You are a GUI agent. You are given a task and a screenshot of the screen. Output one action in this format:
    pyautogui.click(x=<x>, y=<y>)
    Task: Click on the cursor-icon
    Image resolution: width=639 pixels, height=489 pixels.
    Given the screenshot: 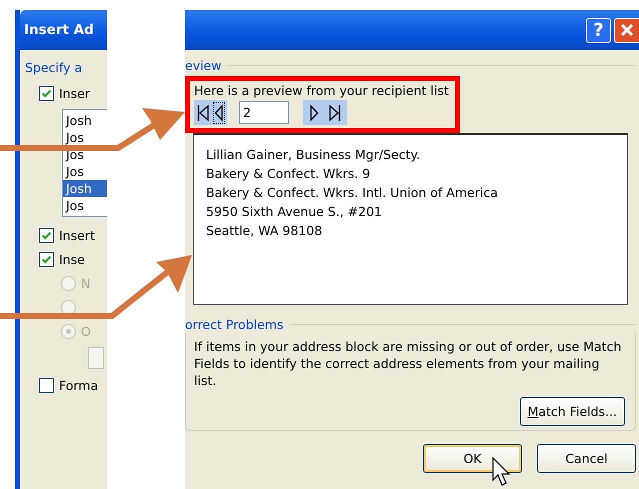 What is the action you would take?
    pyautogui.click(x=501, y=471)
    